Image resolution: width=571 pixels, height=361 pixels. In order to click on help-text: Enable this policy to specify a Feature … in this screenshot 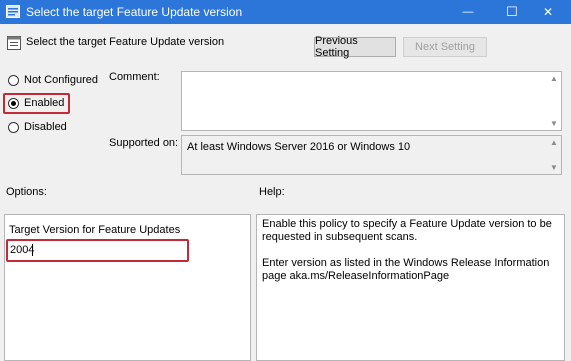, I will do `click(408, 250)`.